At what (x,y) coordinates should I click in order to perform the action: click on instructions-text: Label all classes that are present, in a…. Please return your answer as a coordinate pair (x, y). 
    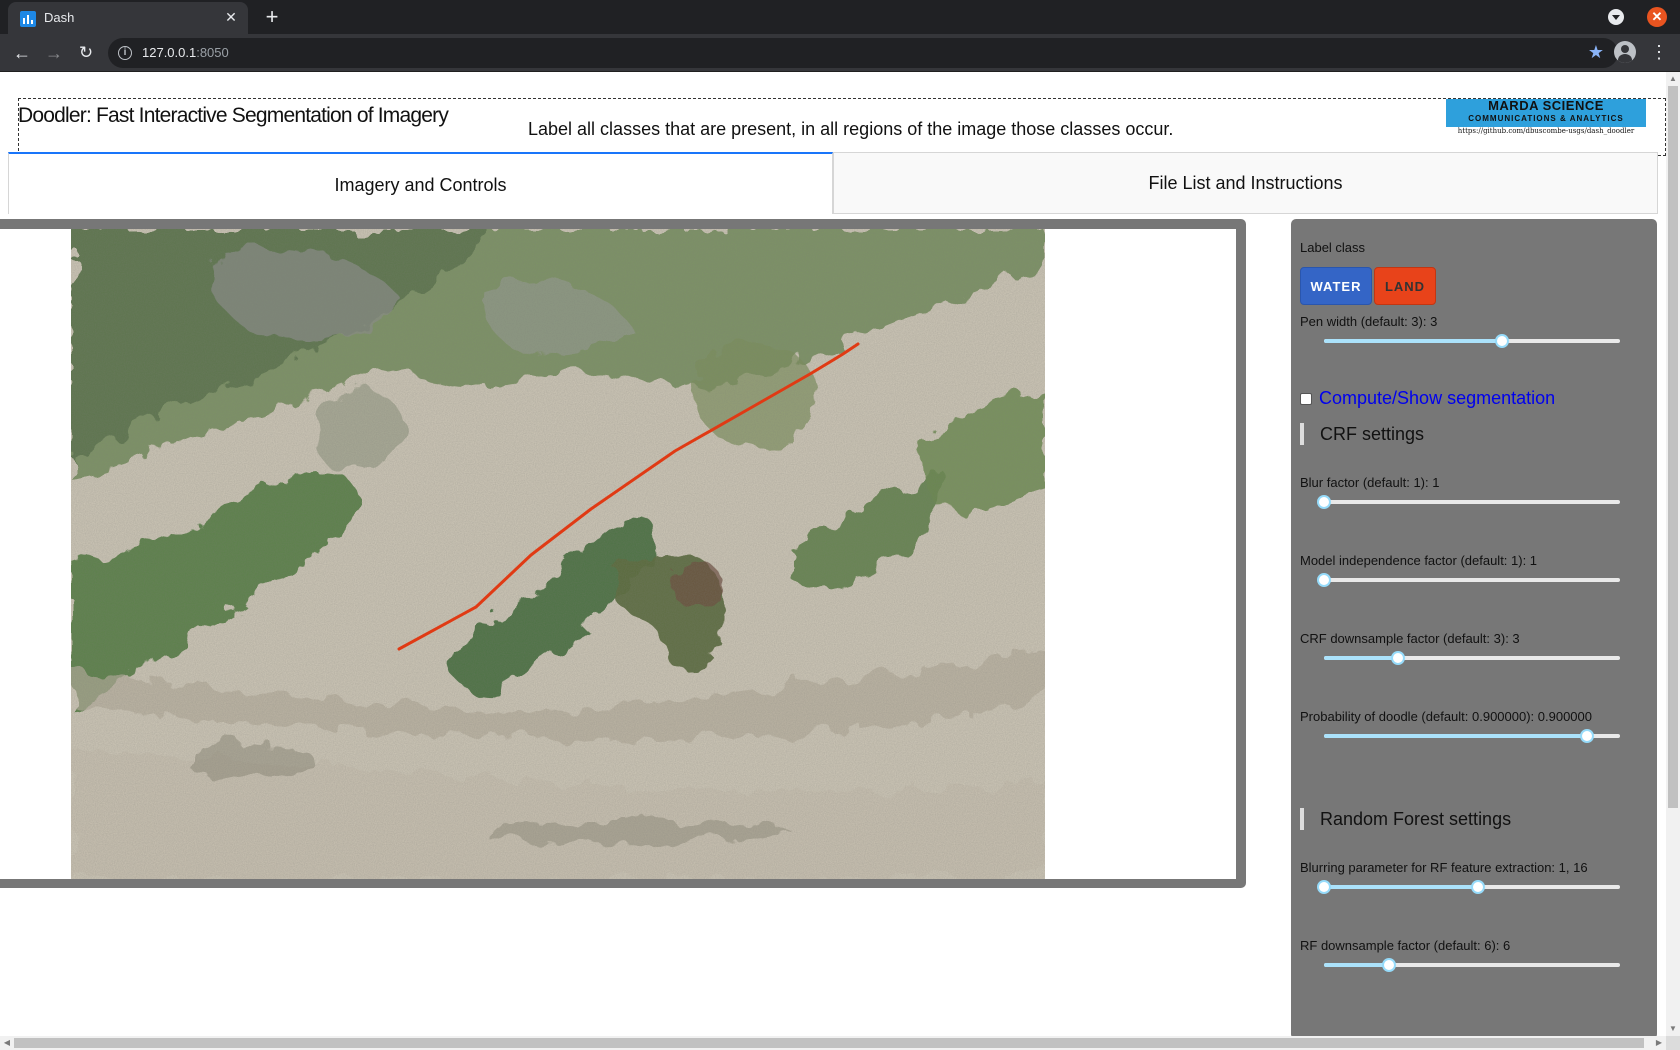
    Looking at the image, I should click on (851, 129).